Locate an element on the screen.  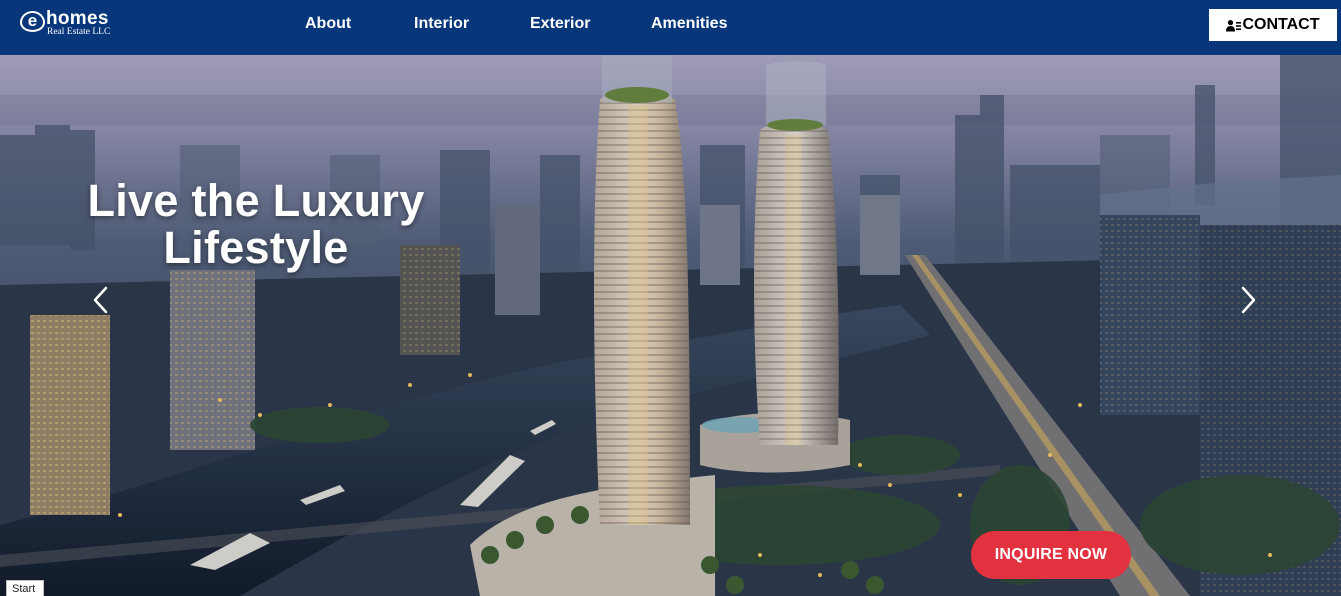
headline-line-1: Live the Luxury is located at coordinates (256, 200).